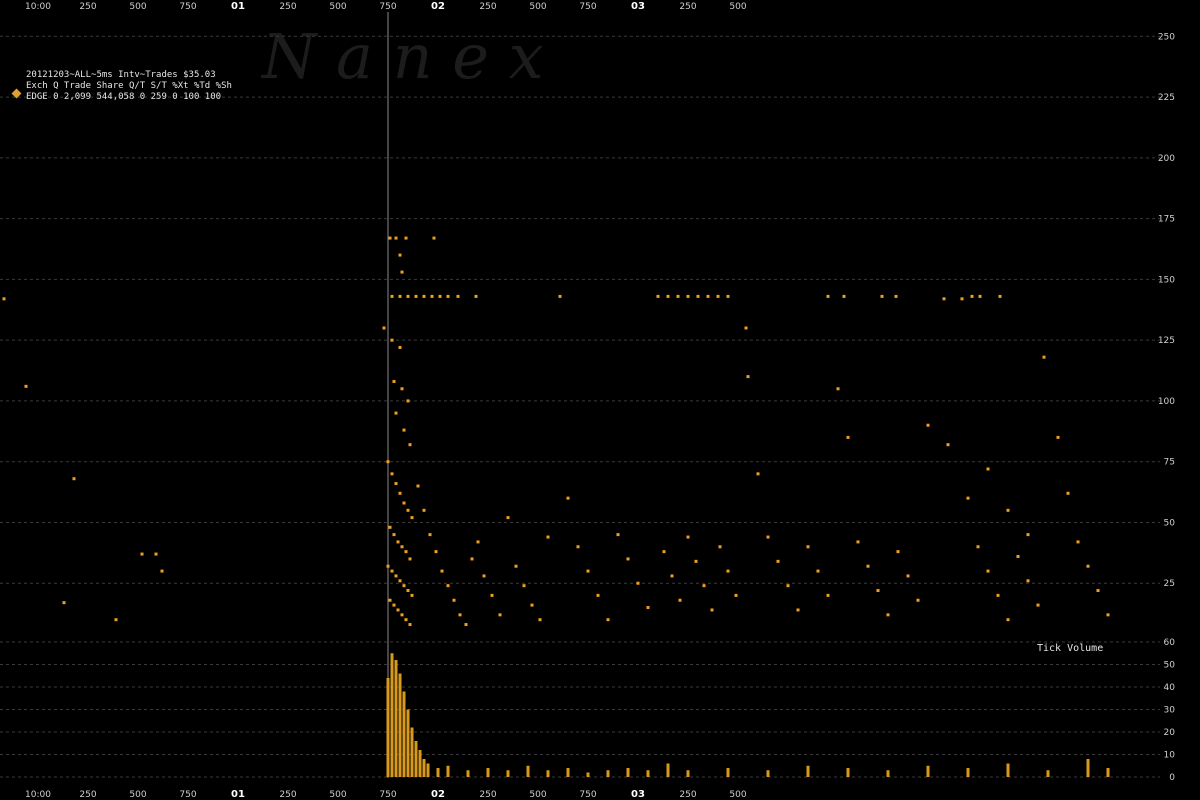 The image size is (1200, 800). Describe the element at coordinates (587, 795) in the screenshot. I see `bottom-time-tick: 750` at that location.